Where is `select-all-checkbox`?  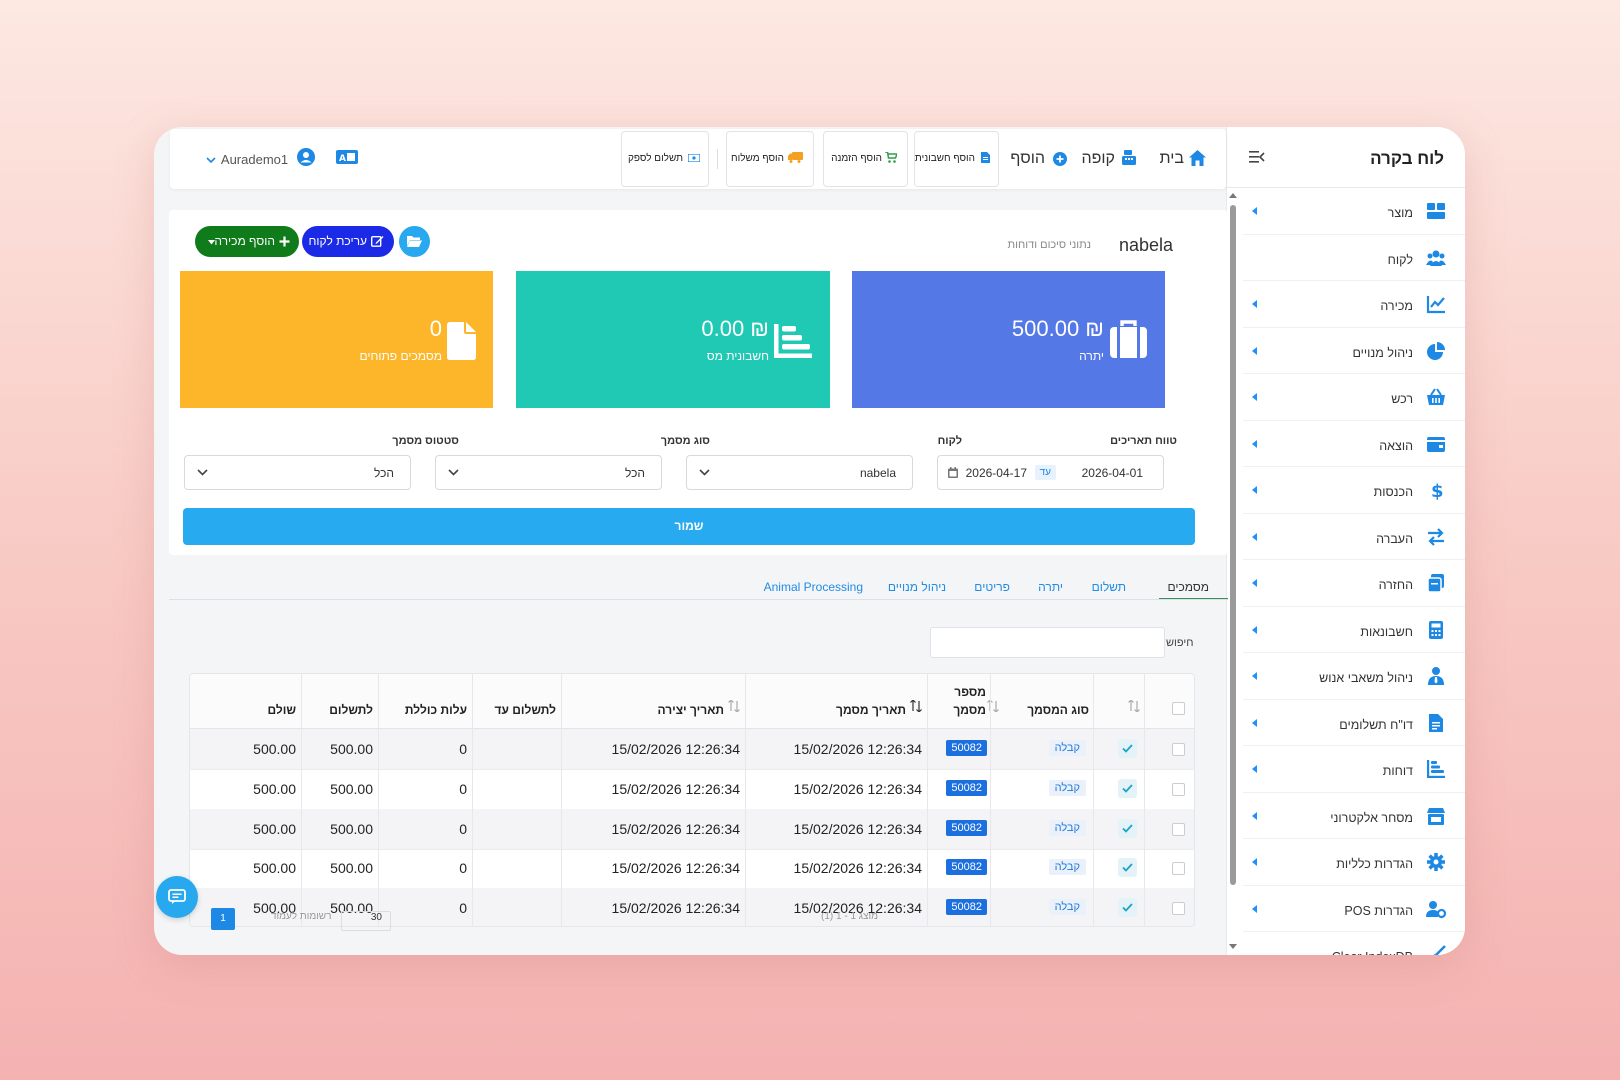
select-all-checkbox is located at coordinates (1178, 708).